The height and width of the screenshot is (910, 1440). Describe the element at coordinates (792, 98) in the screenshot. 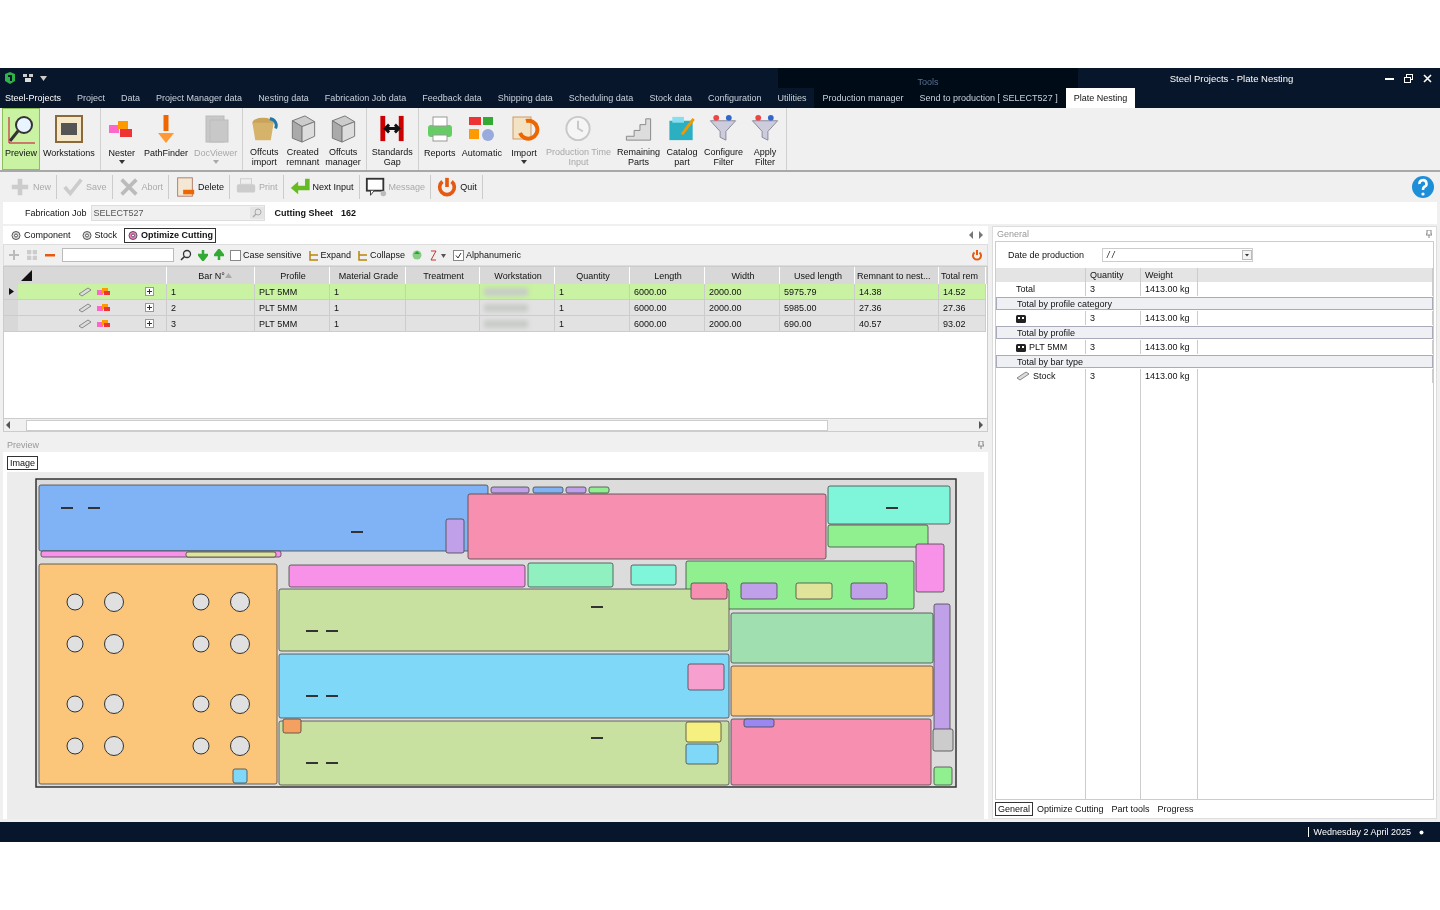

I see `menu-tab: Utilities` at that location.